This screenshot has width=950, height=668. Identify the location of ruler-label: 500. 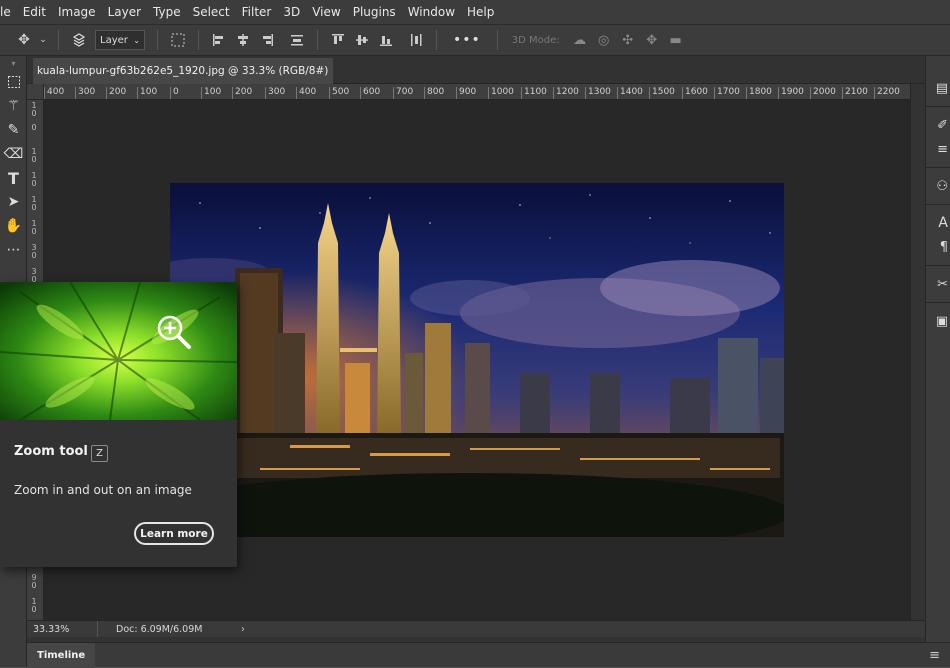
(339, 93).